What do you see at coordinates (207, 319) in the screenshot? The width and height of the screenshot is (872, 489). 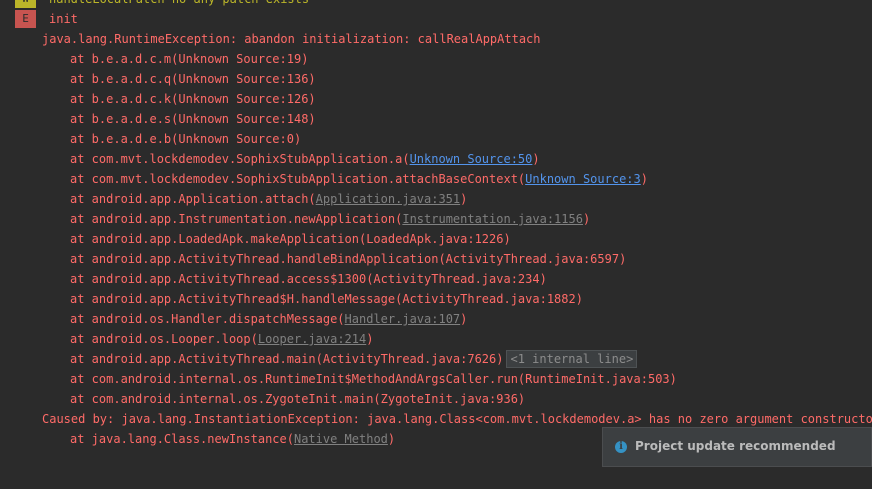 I see `frame-text: at android.os.Handler.dispatchMessage(` at bounding box center [207, 319].